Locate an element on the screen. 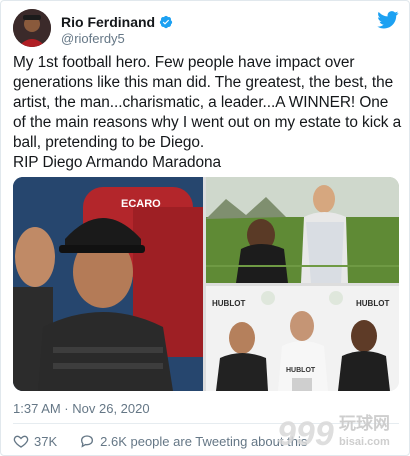 The width and height of the screenshot is (410, 456). photo-hublot-event: HUBLOT HUBLOT HUBLOT is located at coordinates (302, 338).